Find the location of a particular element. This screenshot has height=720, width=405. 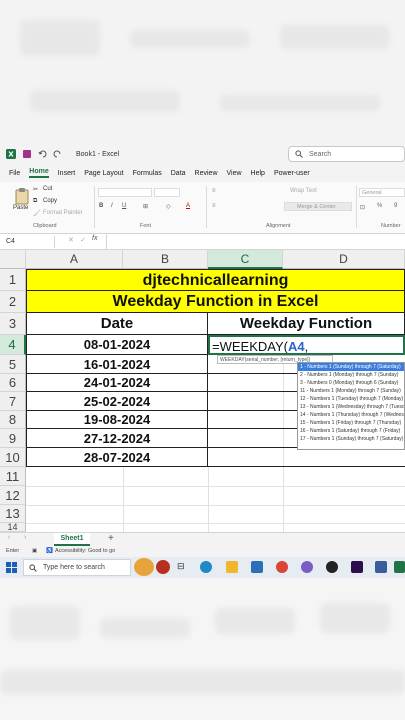

tab-page-layout: Page Layout is located at coordinates (103, 173).